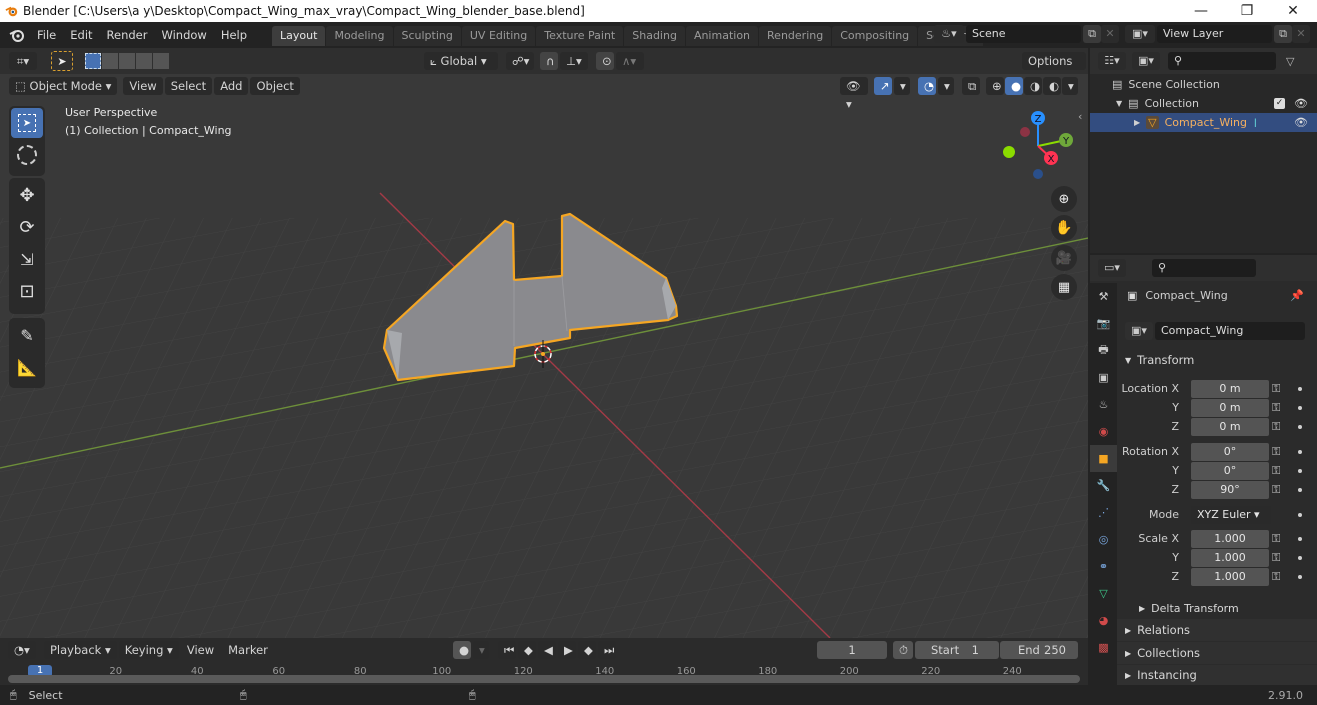 This screenshot has height=705, width=1317. I want to click on select-new-mode-icon, so click(93, 61).